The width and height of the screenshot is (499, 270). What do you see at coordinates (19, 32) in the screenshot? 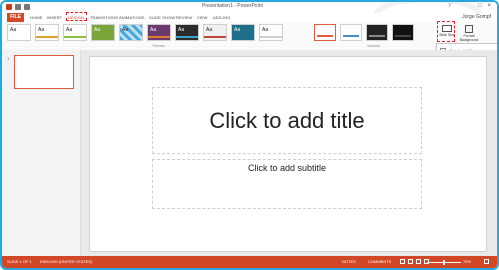
I see `theme-office: Aa` at bounding box center [19, 32].